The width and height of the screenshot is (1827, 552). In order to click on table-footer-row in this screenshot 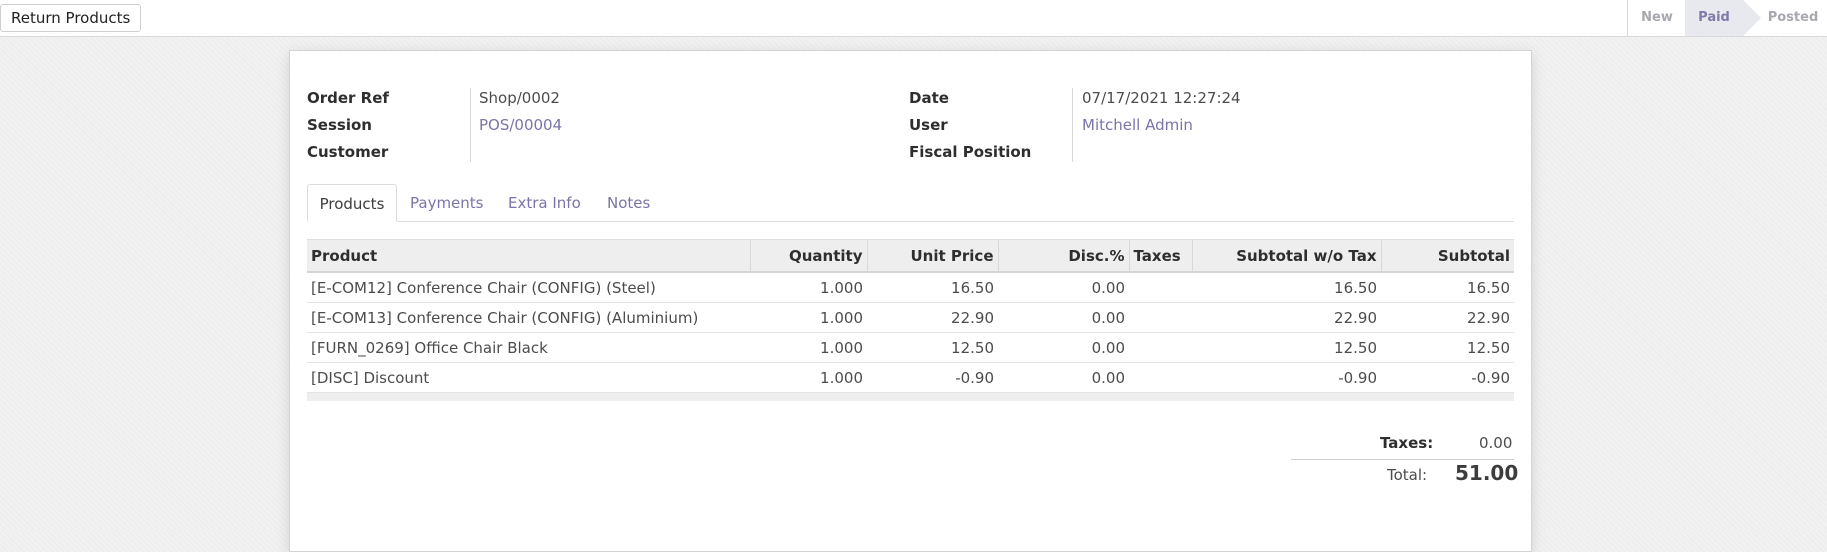, I will do `click(910, 396)`.